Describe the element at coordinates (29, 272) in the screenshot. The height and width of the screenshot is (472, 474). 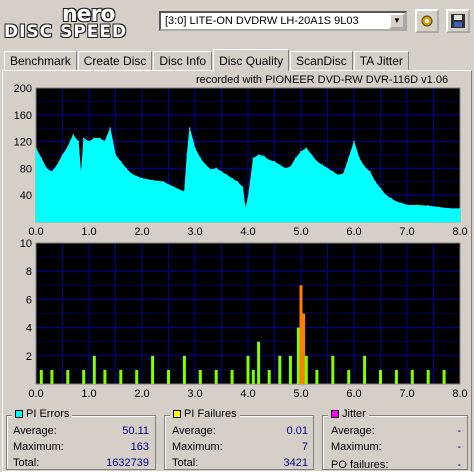
I see `failures-chart-y-tick-label: 8` at that location.